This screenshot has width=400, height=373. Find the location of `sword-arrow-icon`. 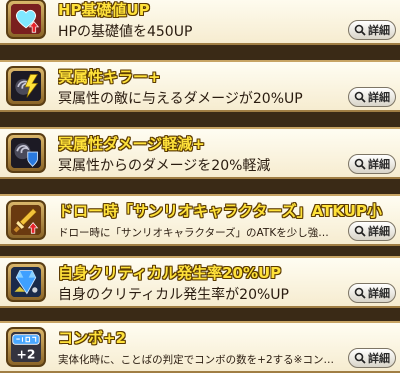

sword-arrow-icon is located at coordinates (26, 220).